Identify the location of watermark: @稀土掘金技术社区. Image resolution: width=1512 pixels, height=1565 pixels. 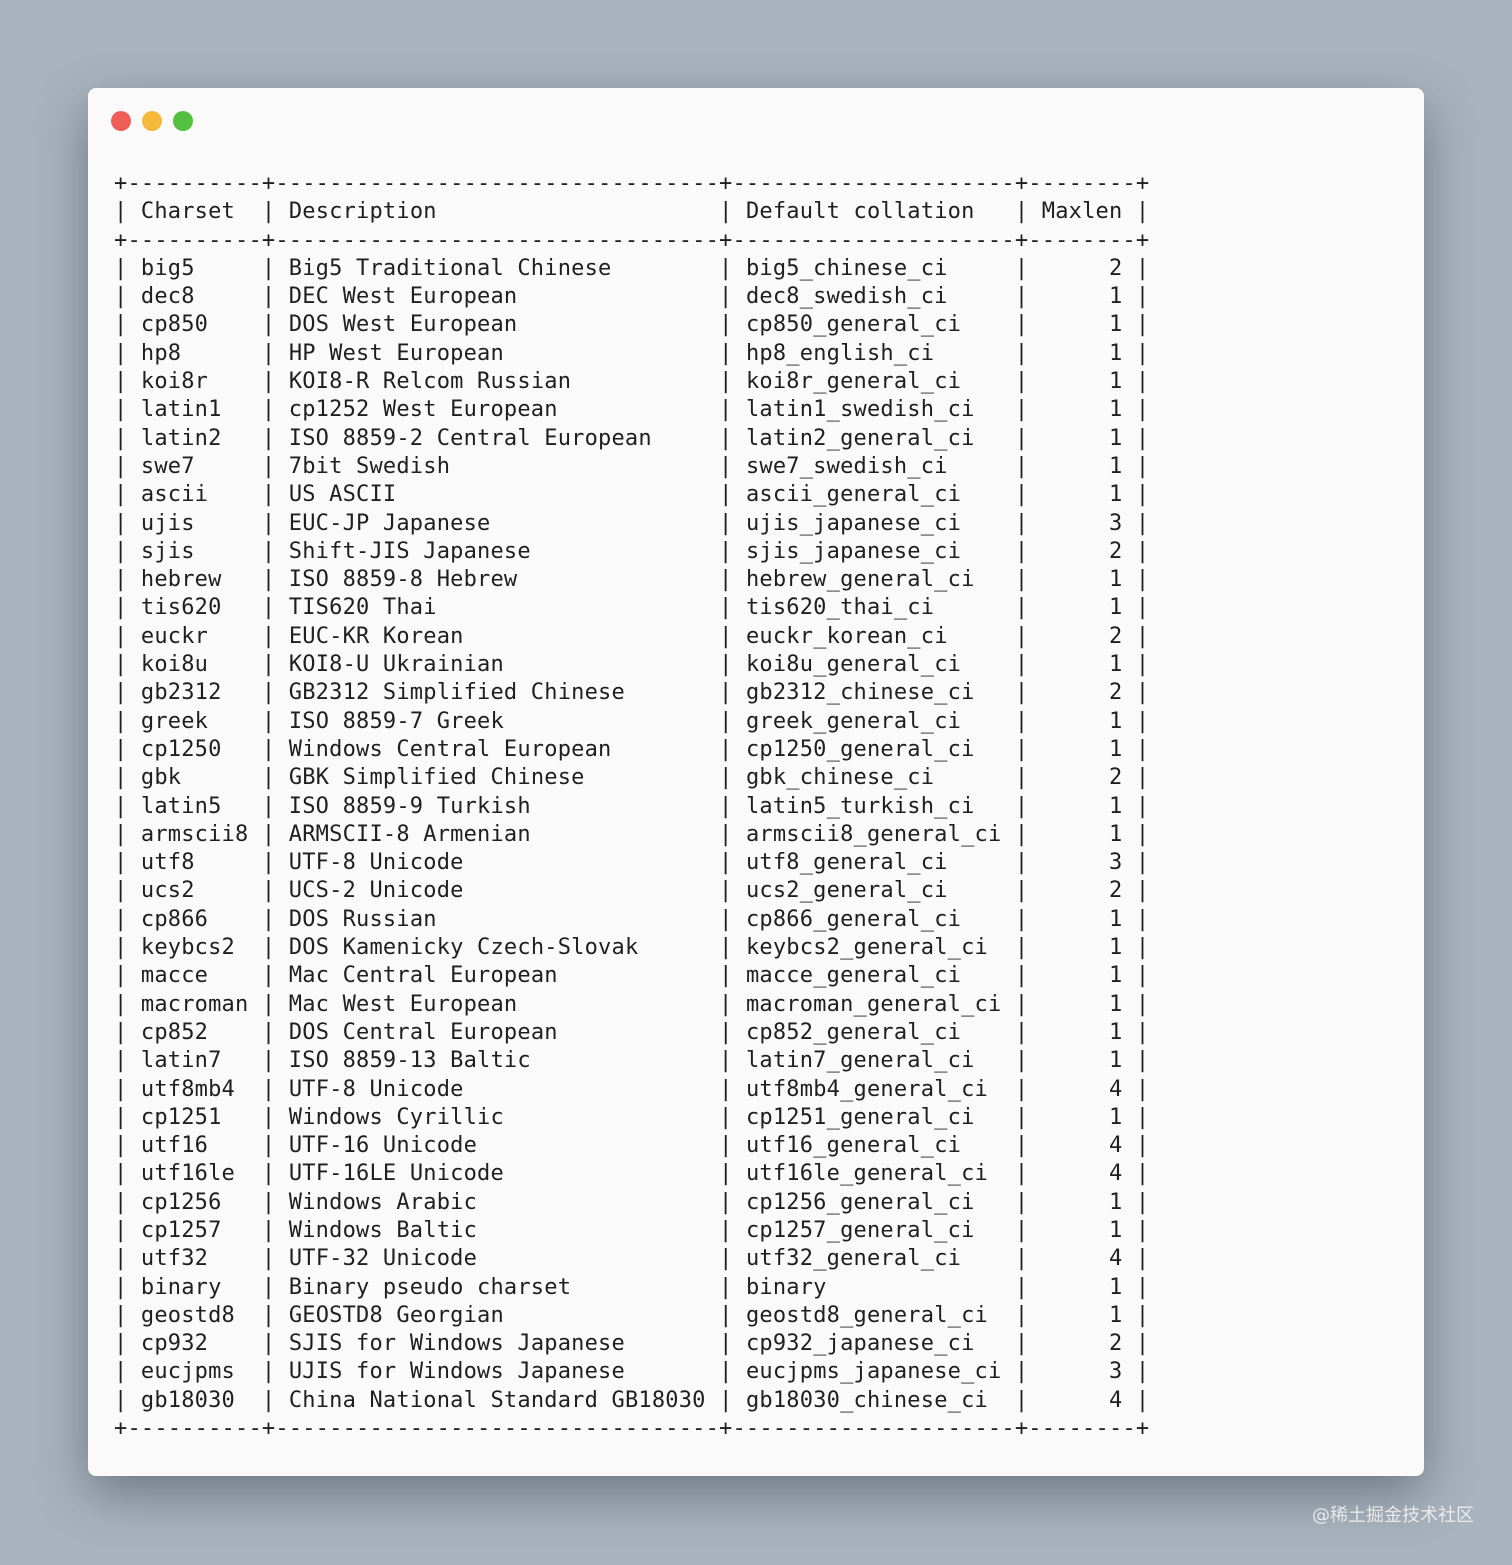
(1393, 1515).